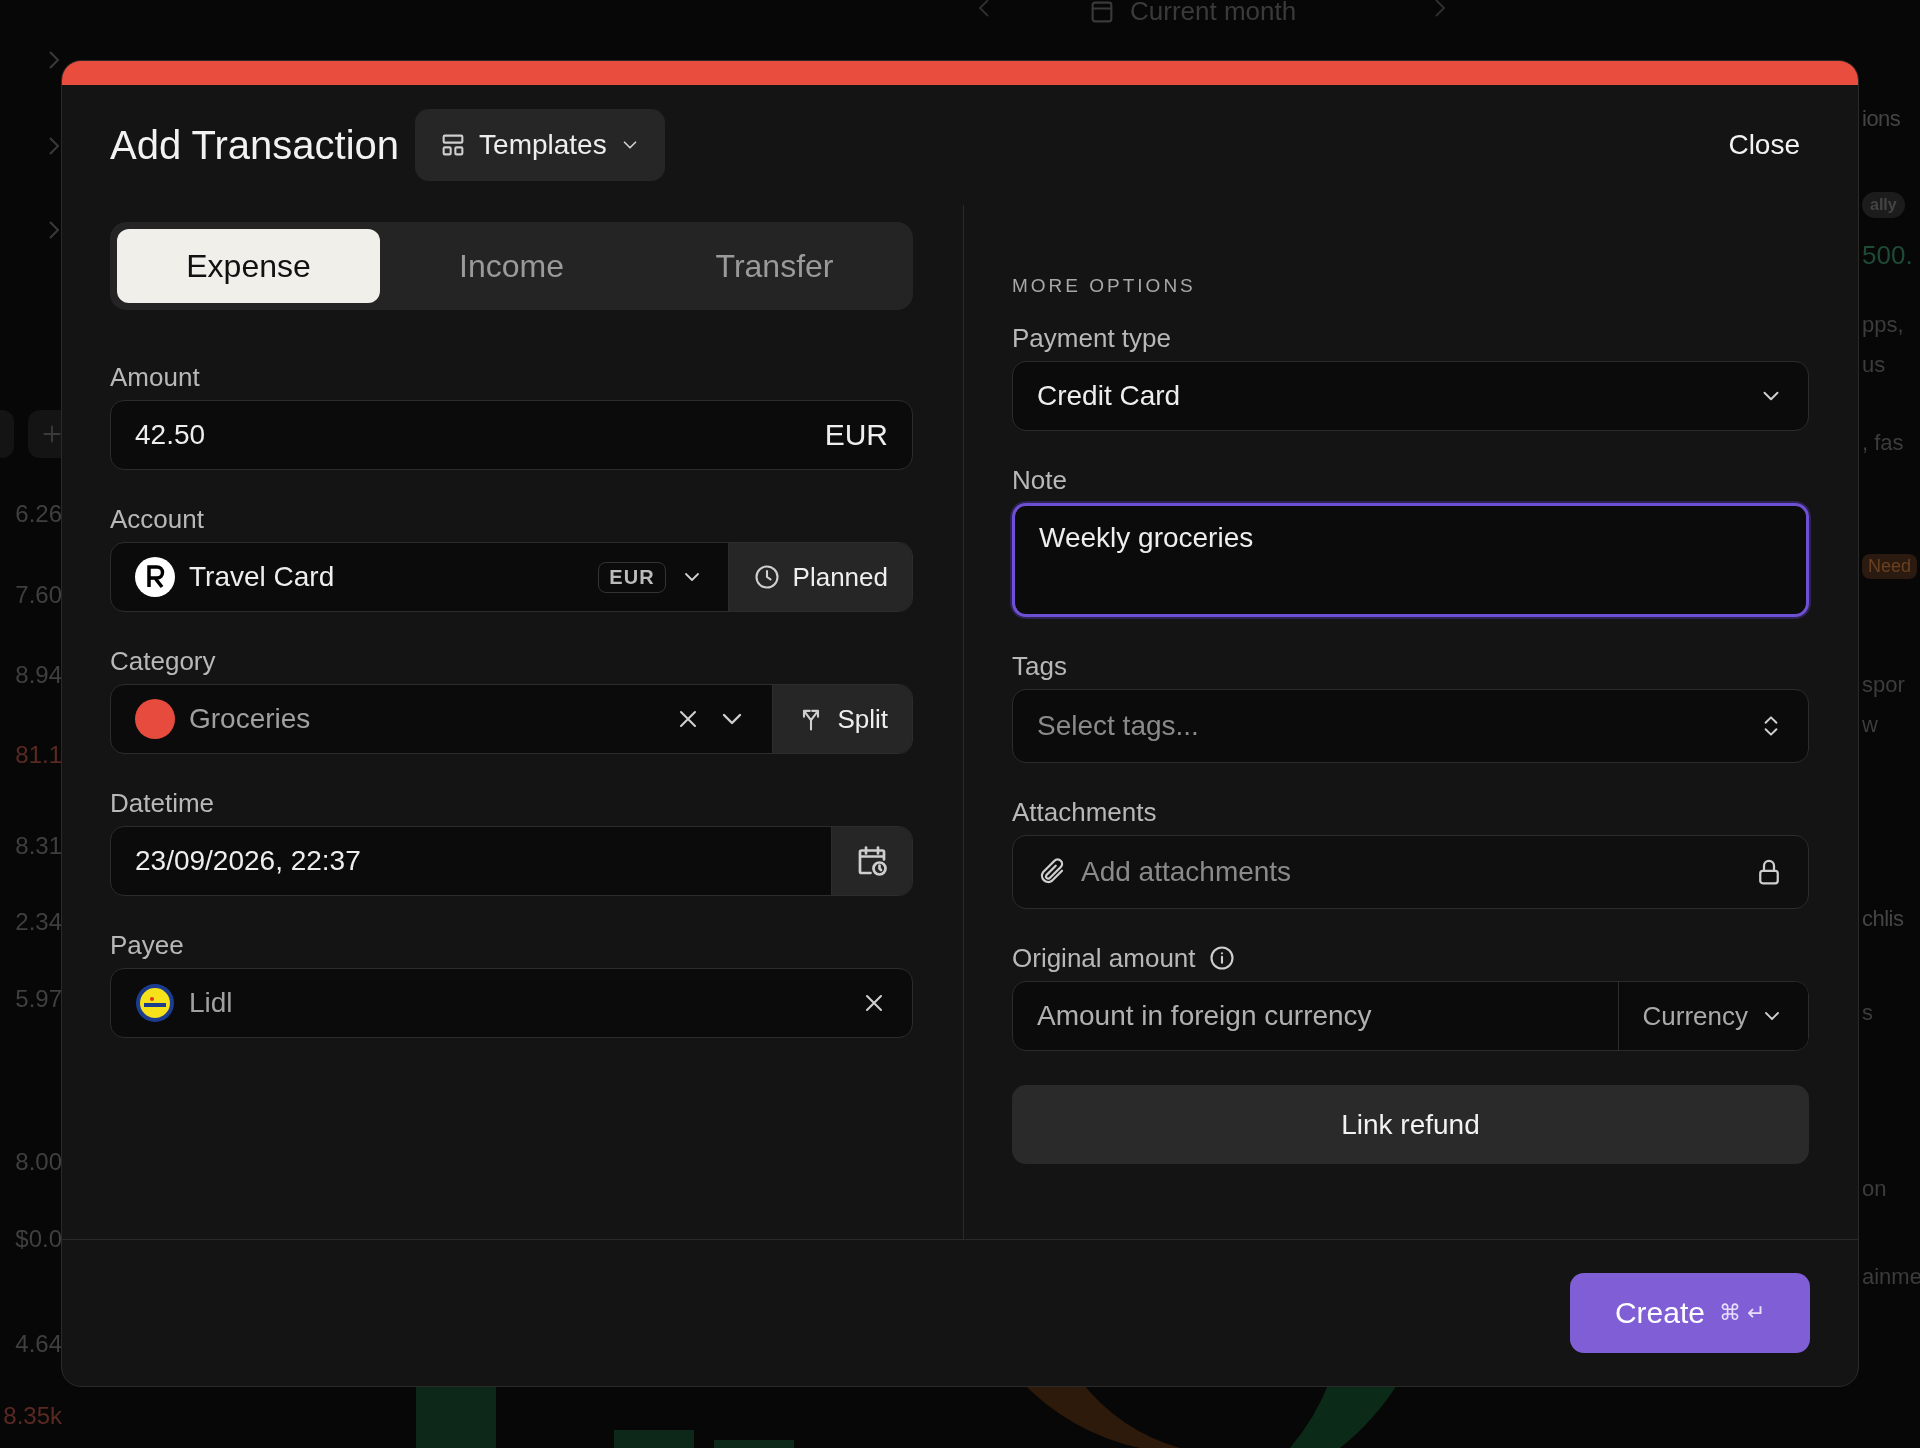  I want to click on field-label: Account, so click(157, 519).